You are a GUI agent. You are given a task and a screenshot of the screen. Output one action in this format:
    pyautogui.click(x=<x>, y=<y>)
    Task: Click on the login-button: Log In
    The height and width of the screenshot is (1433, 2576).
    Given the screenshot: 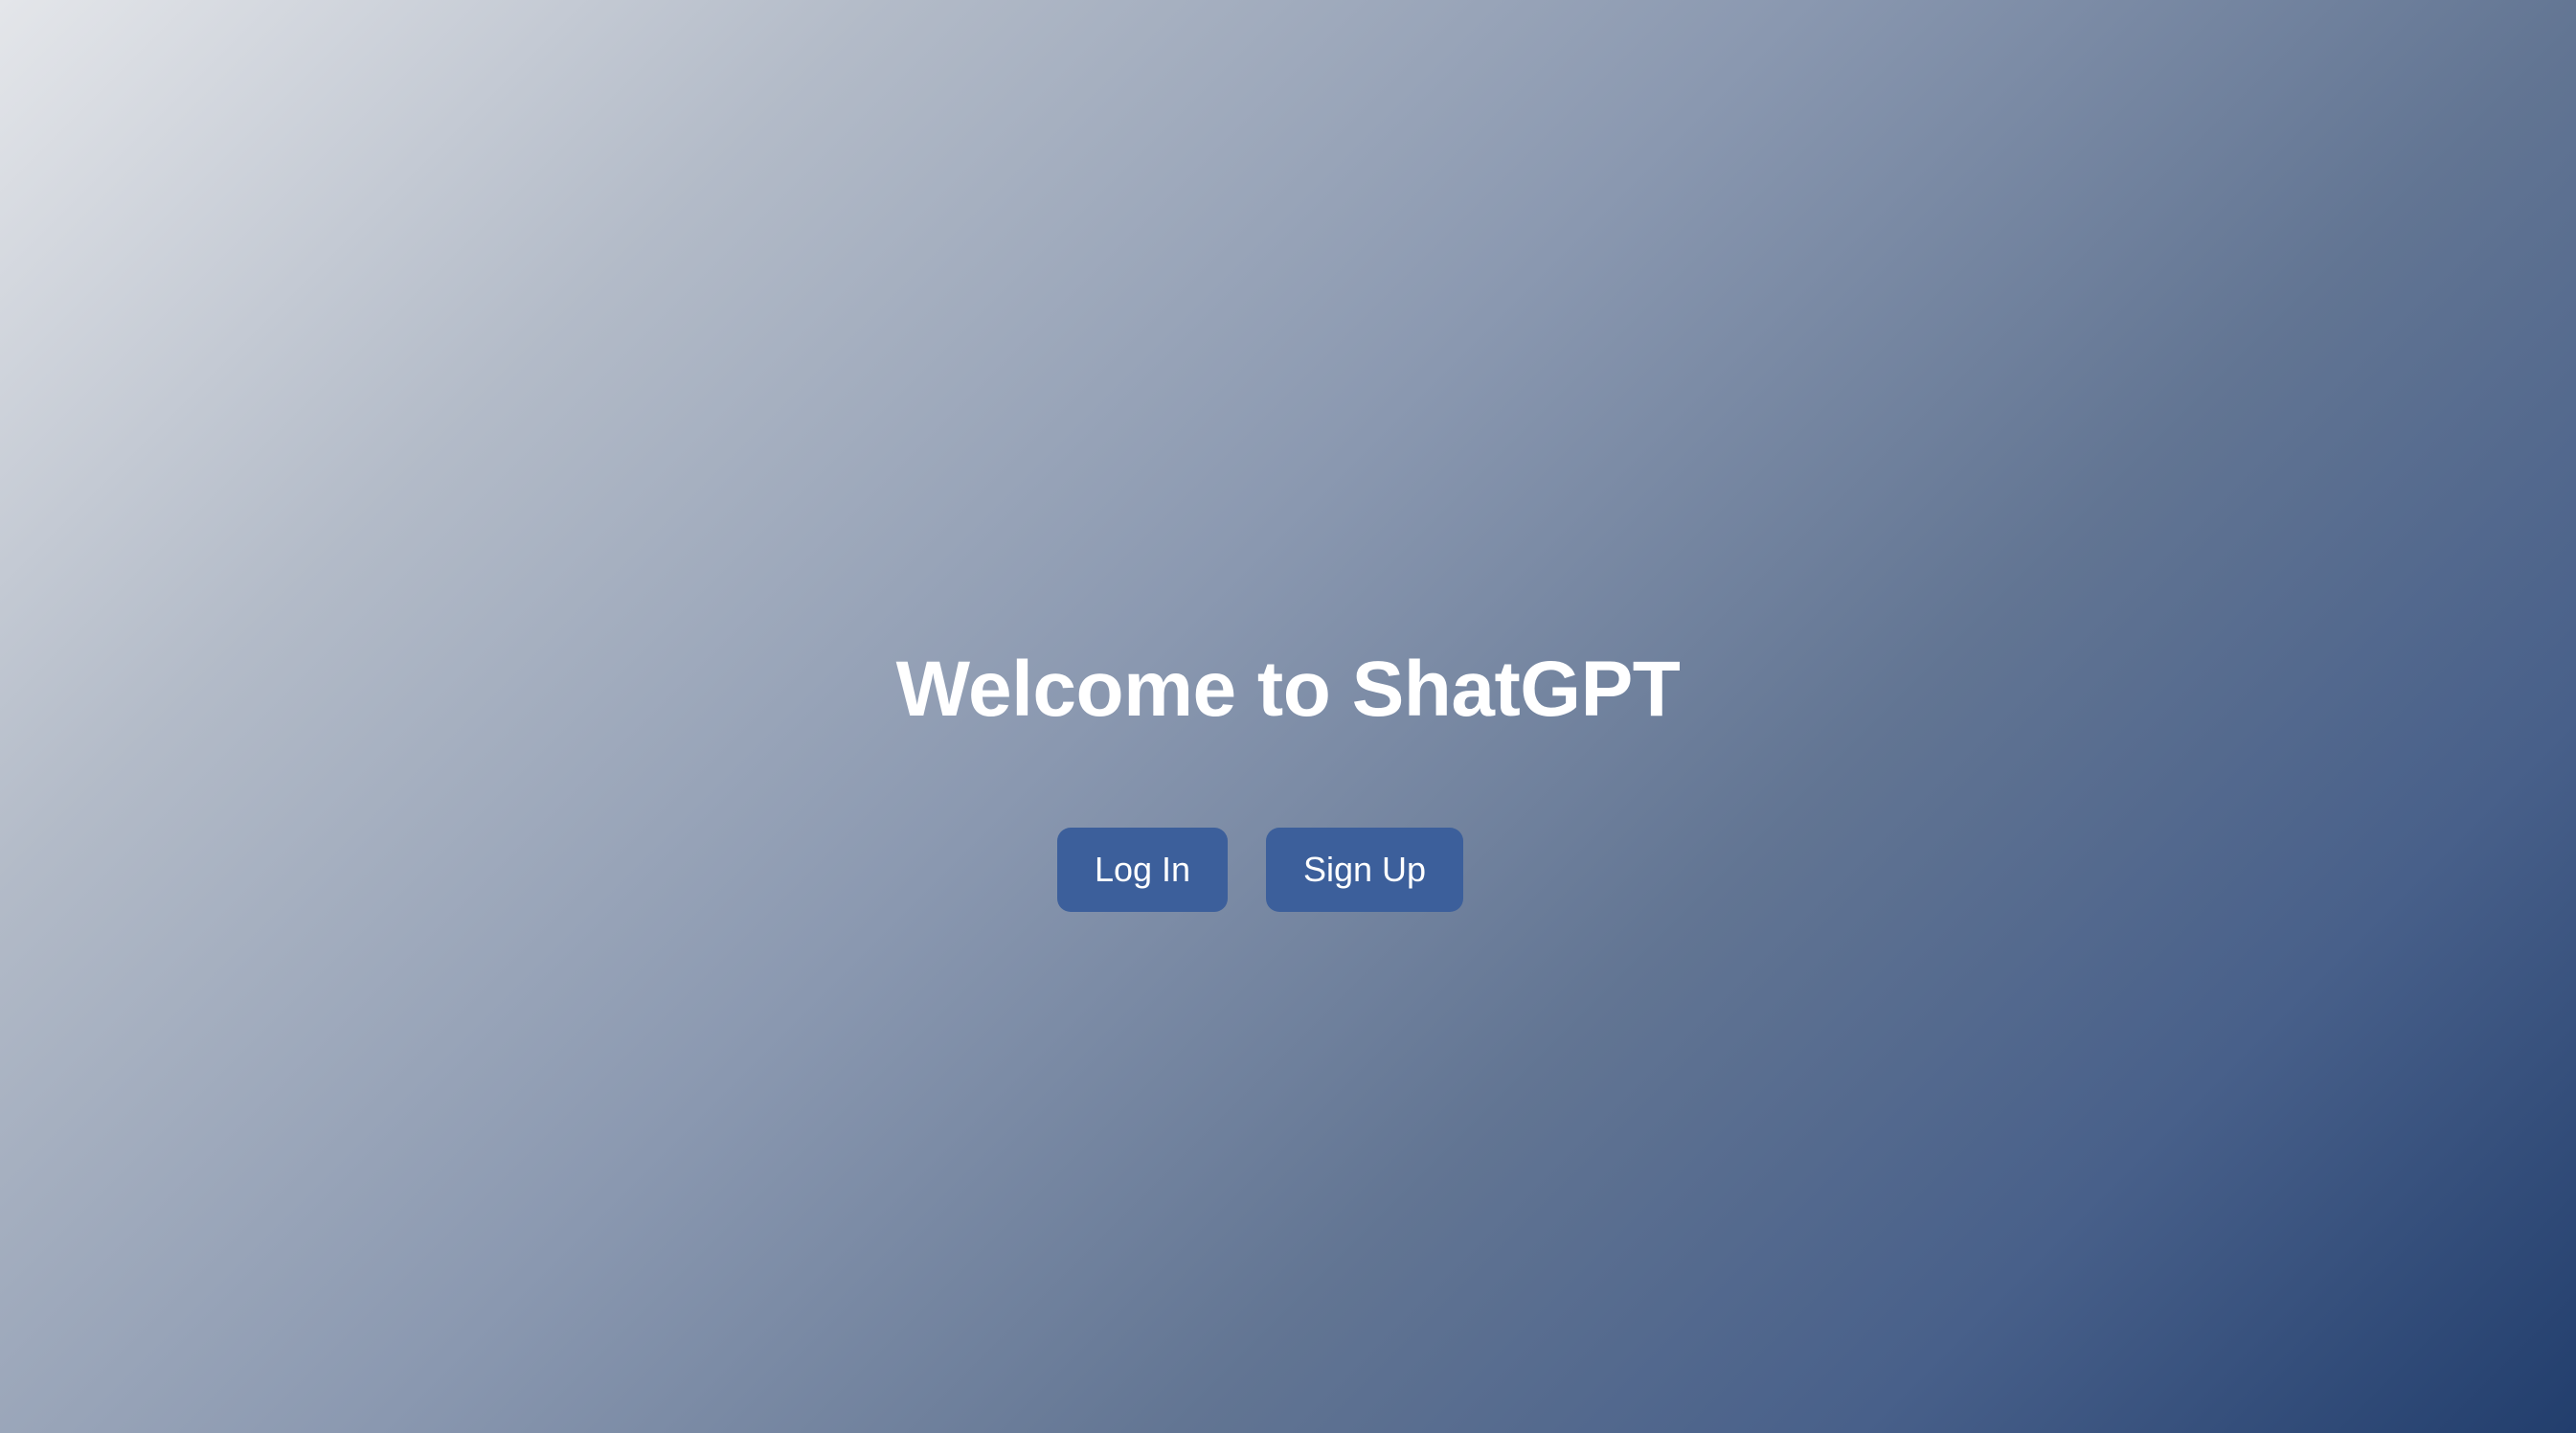 What is the action you would take?
    pyautogui.click(x=1142, y=870)
    